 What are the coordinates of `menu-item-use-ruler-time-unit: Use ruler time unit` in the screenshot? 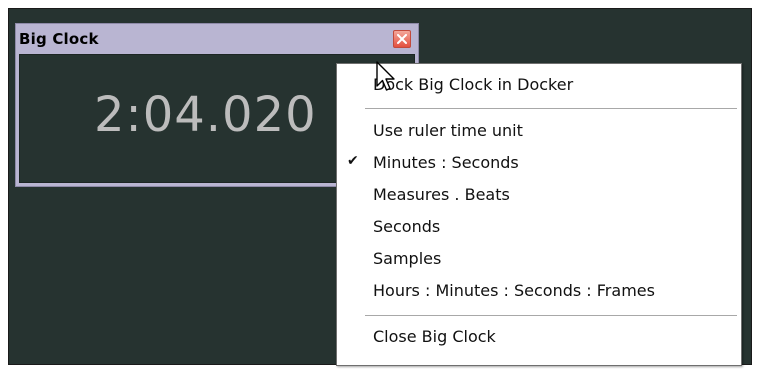 It's located at (448, 130).